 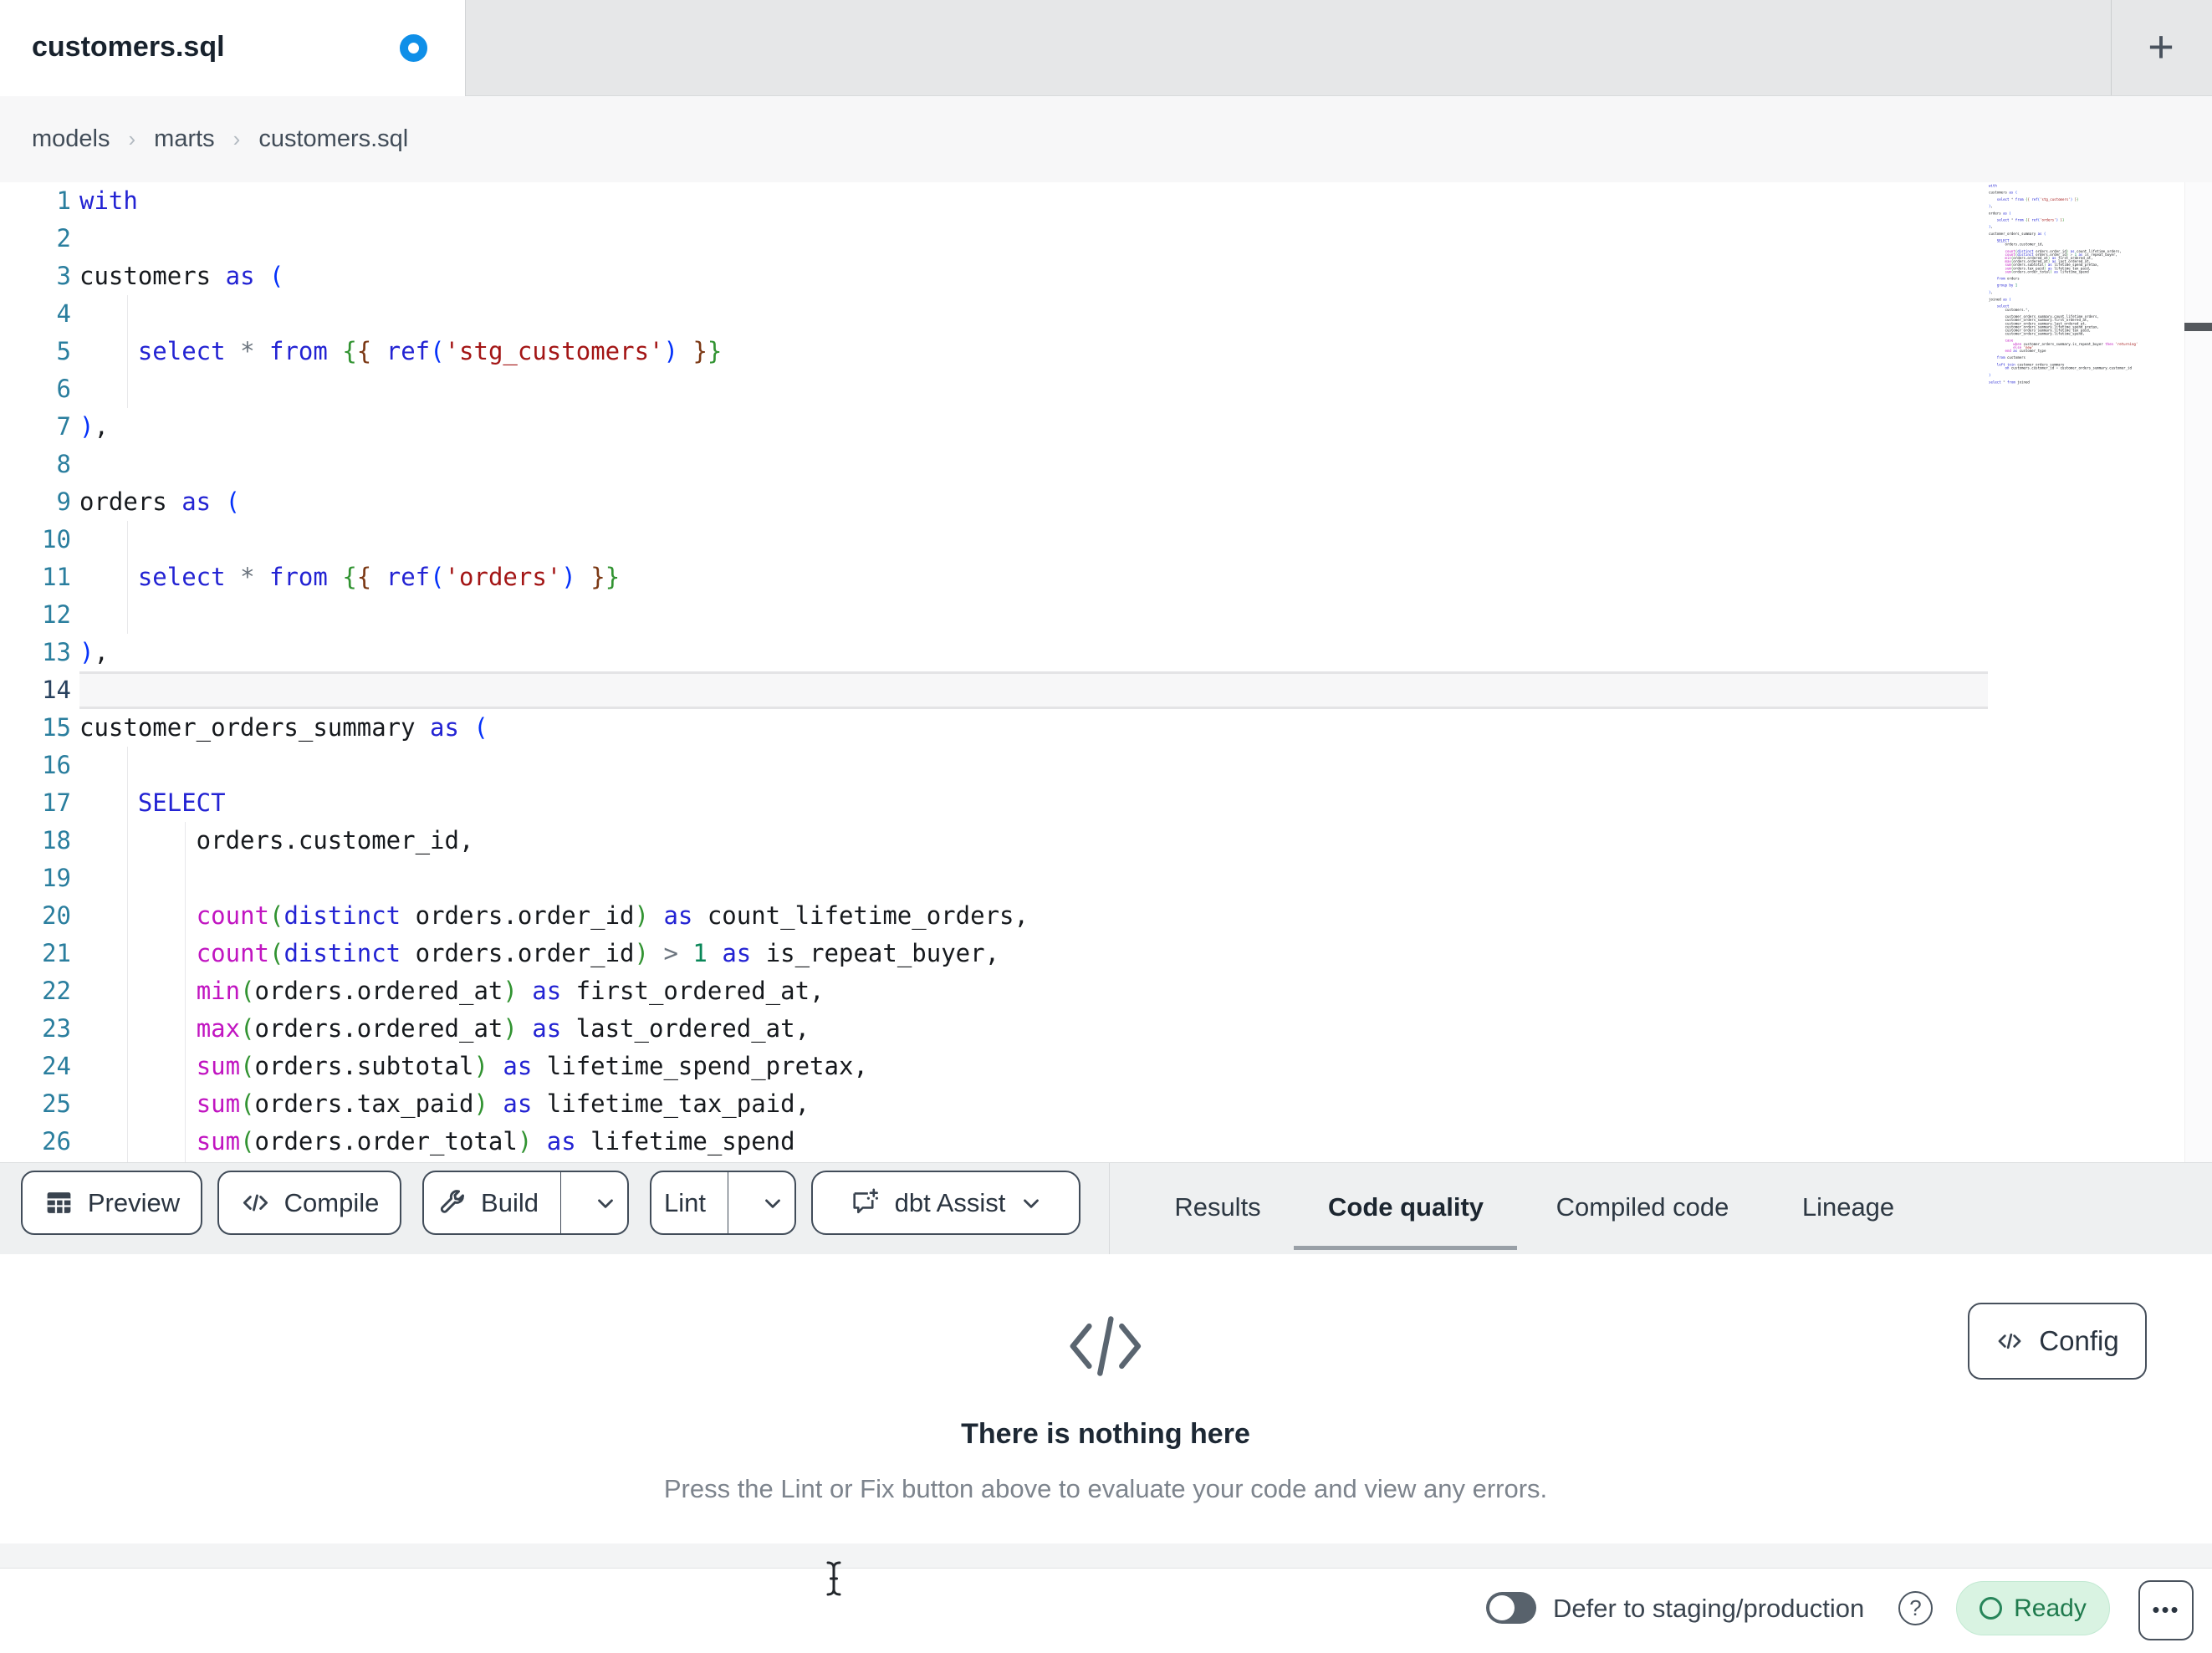 What do you see at coordinates (1106, 652) in the screenshot?
I see `code-line: 13),` at bounding box center [1106, 652].